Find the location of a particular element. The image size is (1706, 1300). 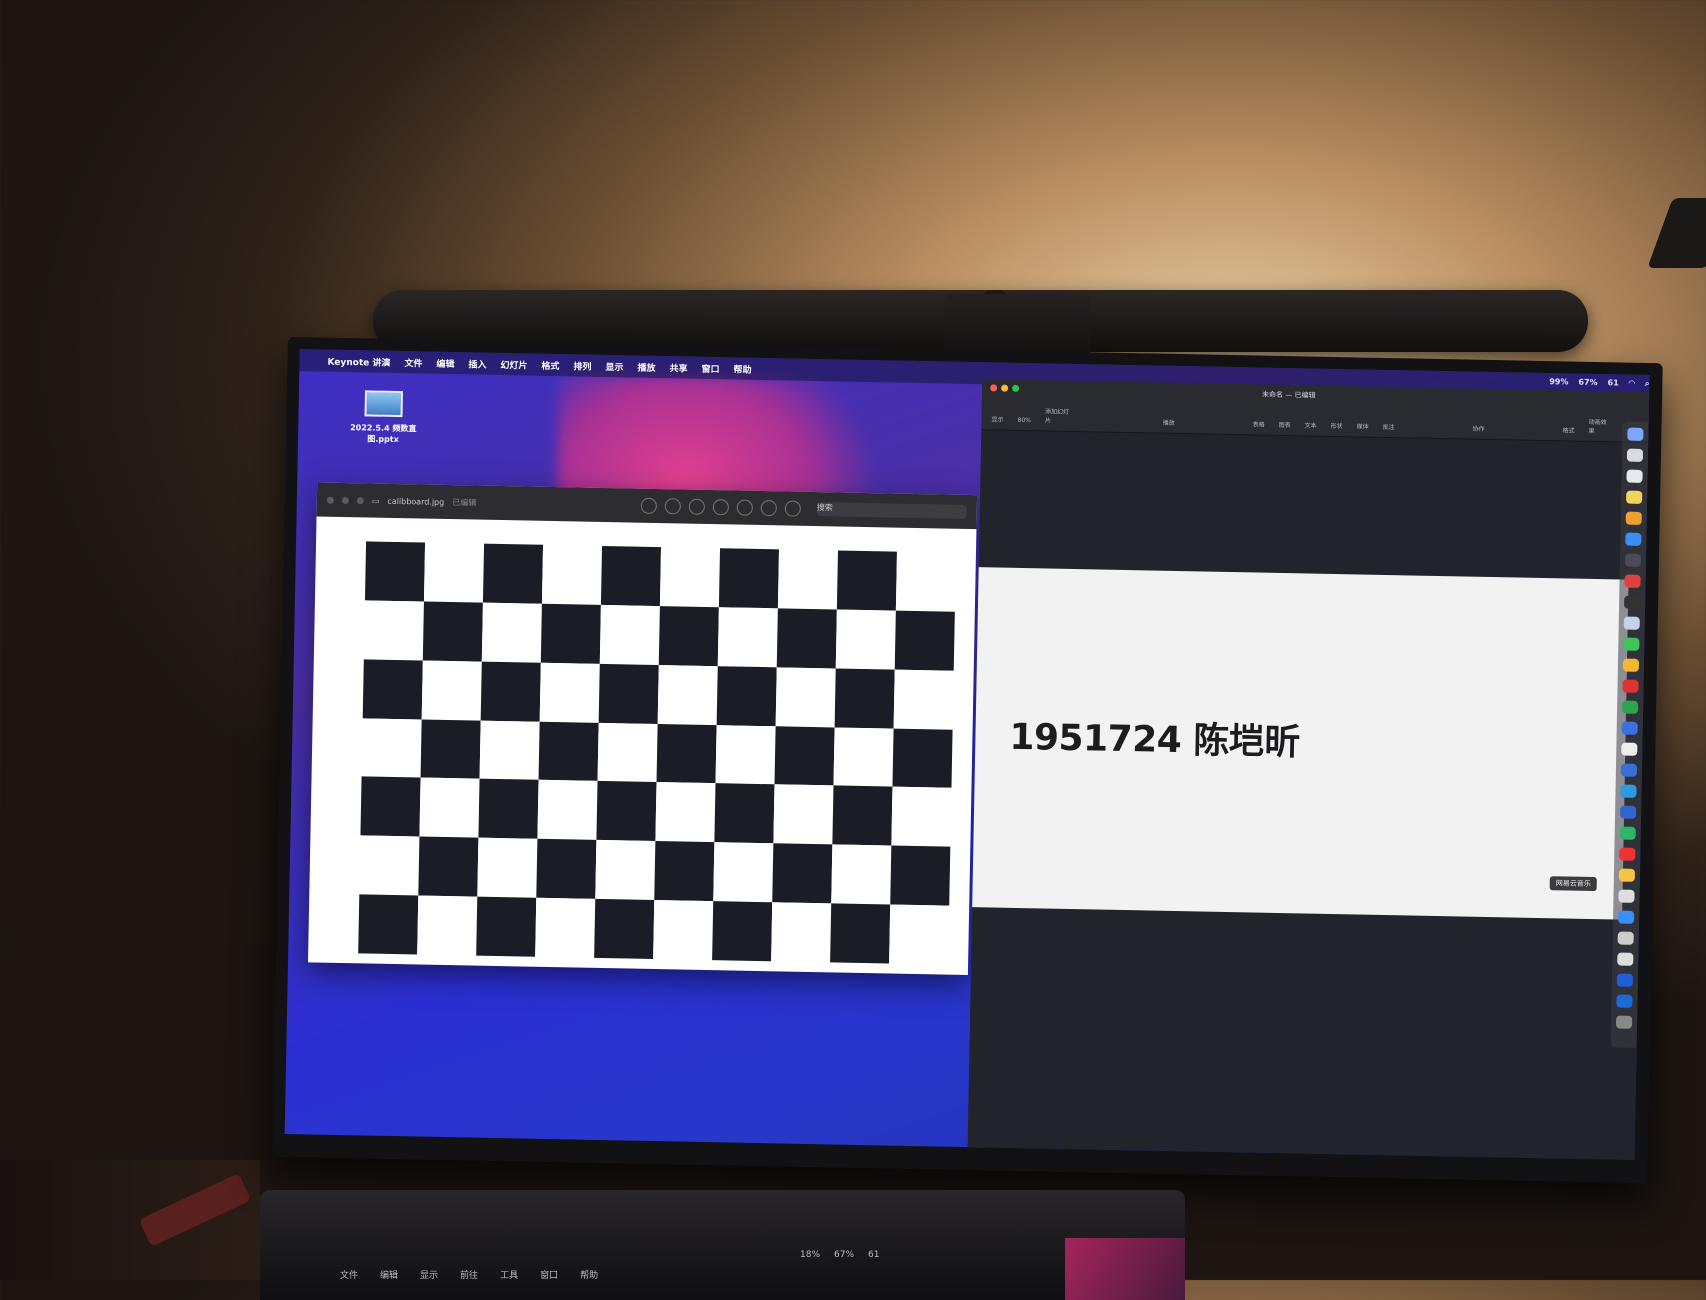

rotate-icon is located at coordinates (768, 508).